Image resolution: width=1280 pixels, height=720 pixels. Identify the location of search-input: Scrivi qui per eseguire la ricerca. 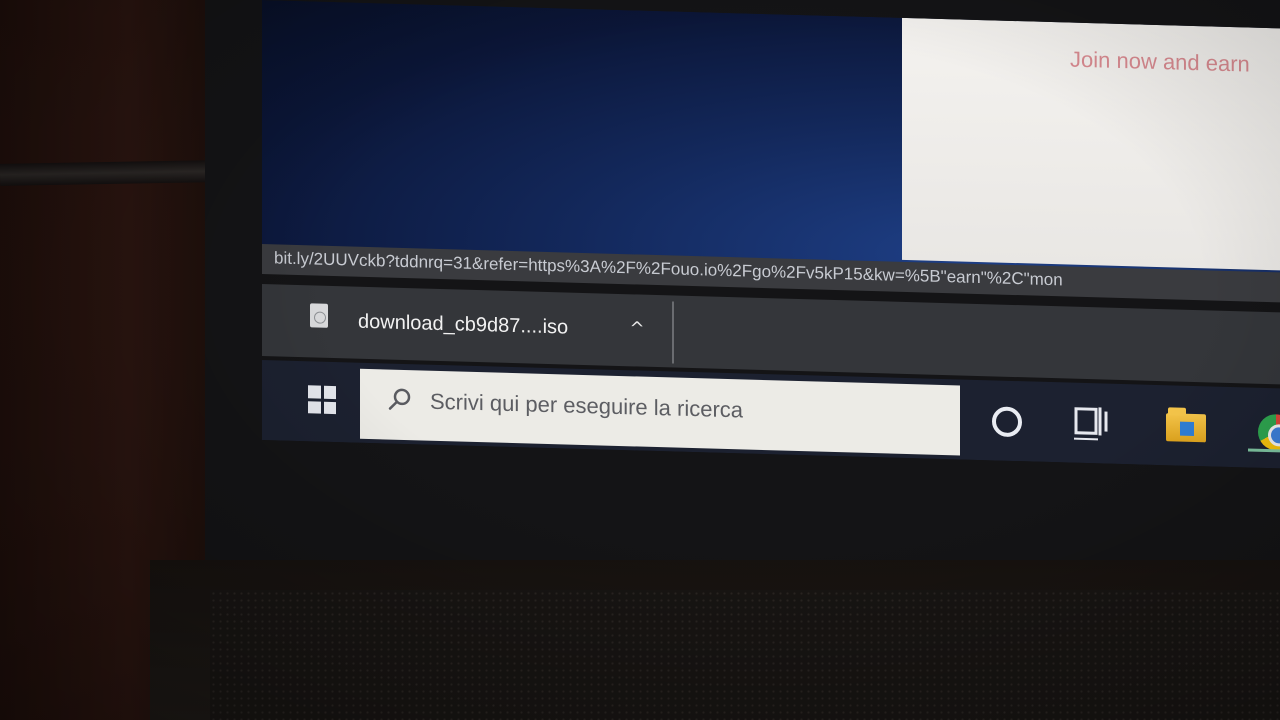
(660, 412).